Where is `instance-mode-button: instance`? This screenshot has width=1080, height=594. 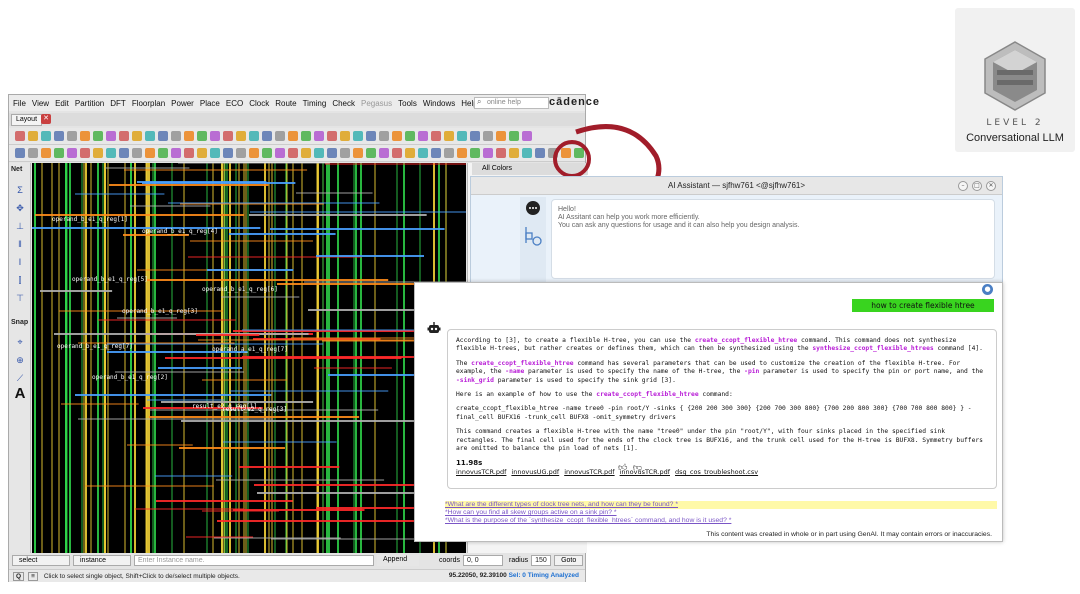 instance-mode-button: instance is located at coordinates (102, 560).